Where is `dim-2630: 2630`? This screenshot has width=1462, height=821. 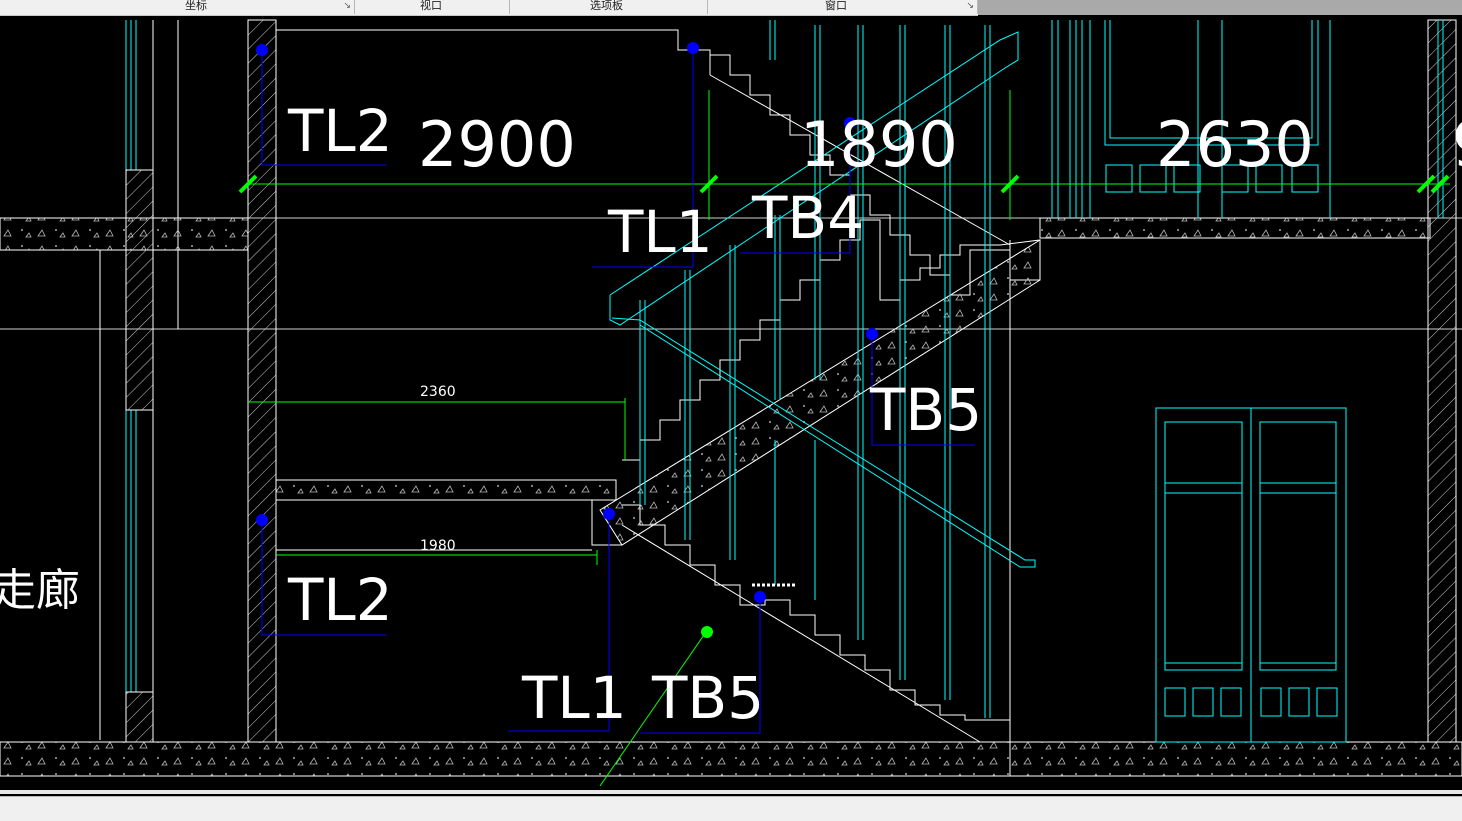 dim-2630: 2630 is located at coordinates (1235, 144).